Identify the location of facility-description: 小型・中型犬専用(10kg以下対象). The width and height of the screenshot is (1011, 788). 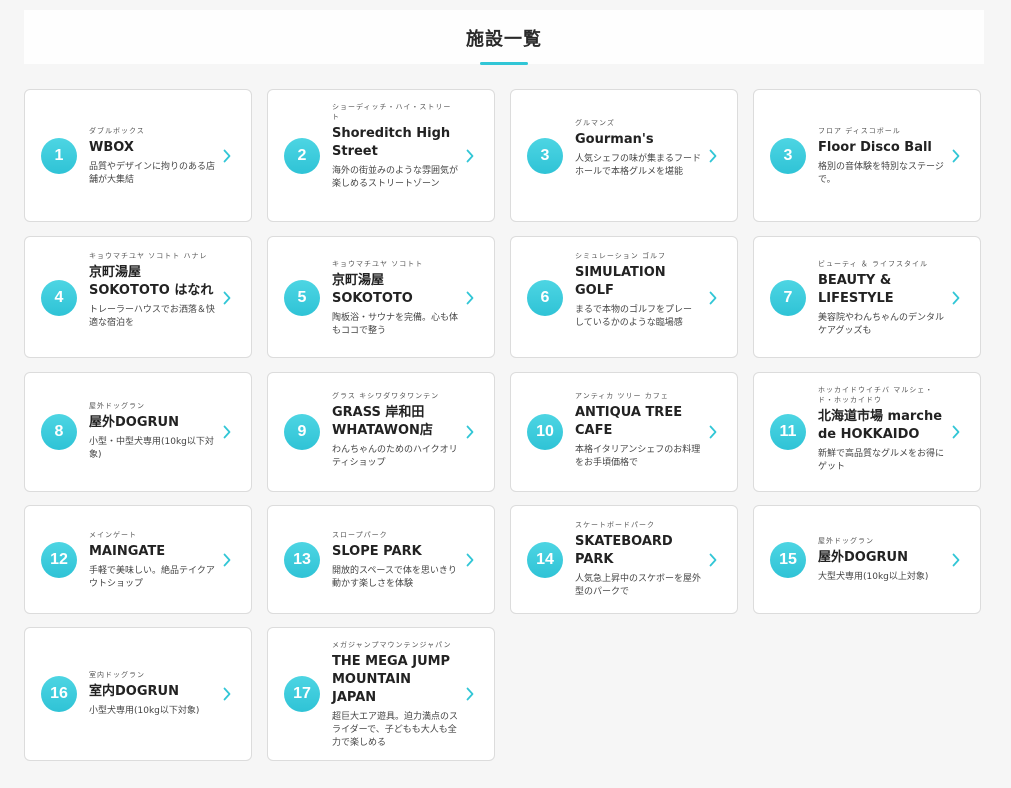
(151, 448).